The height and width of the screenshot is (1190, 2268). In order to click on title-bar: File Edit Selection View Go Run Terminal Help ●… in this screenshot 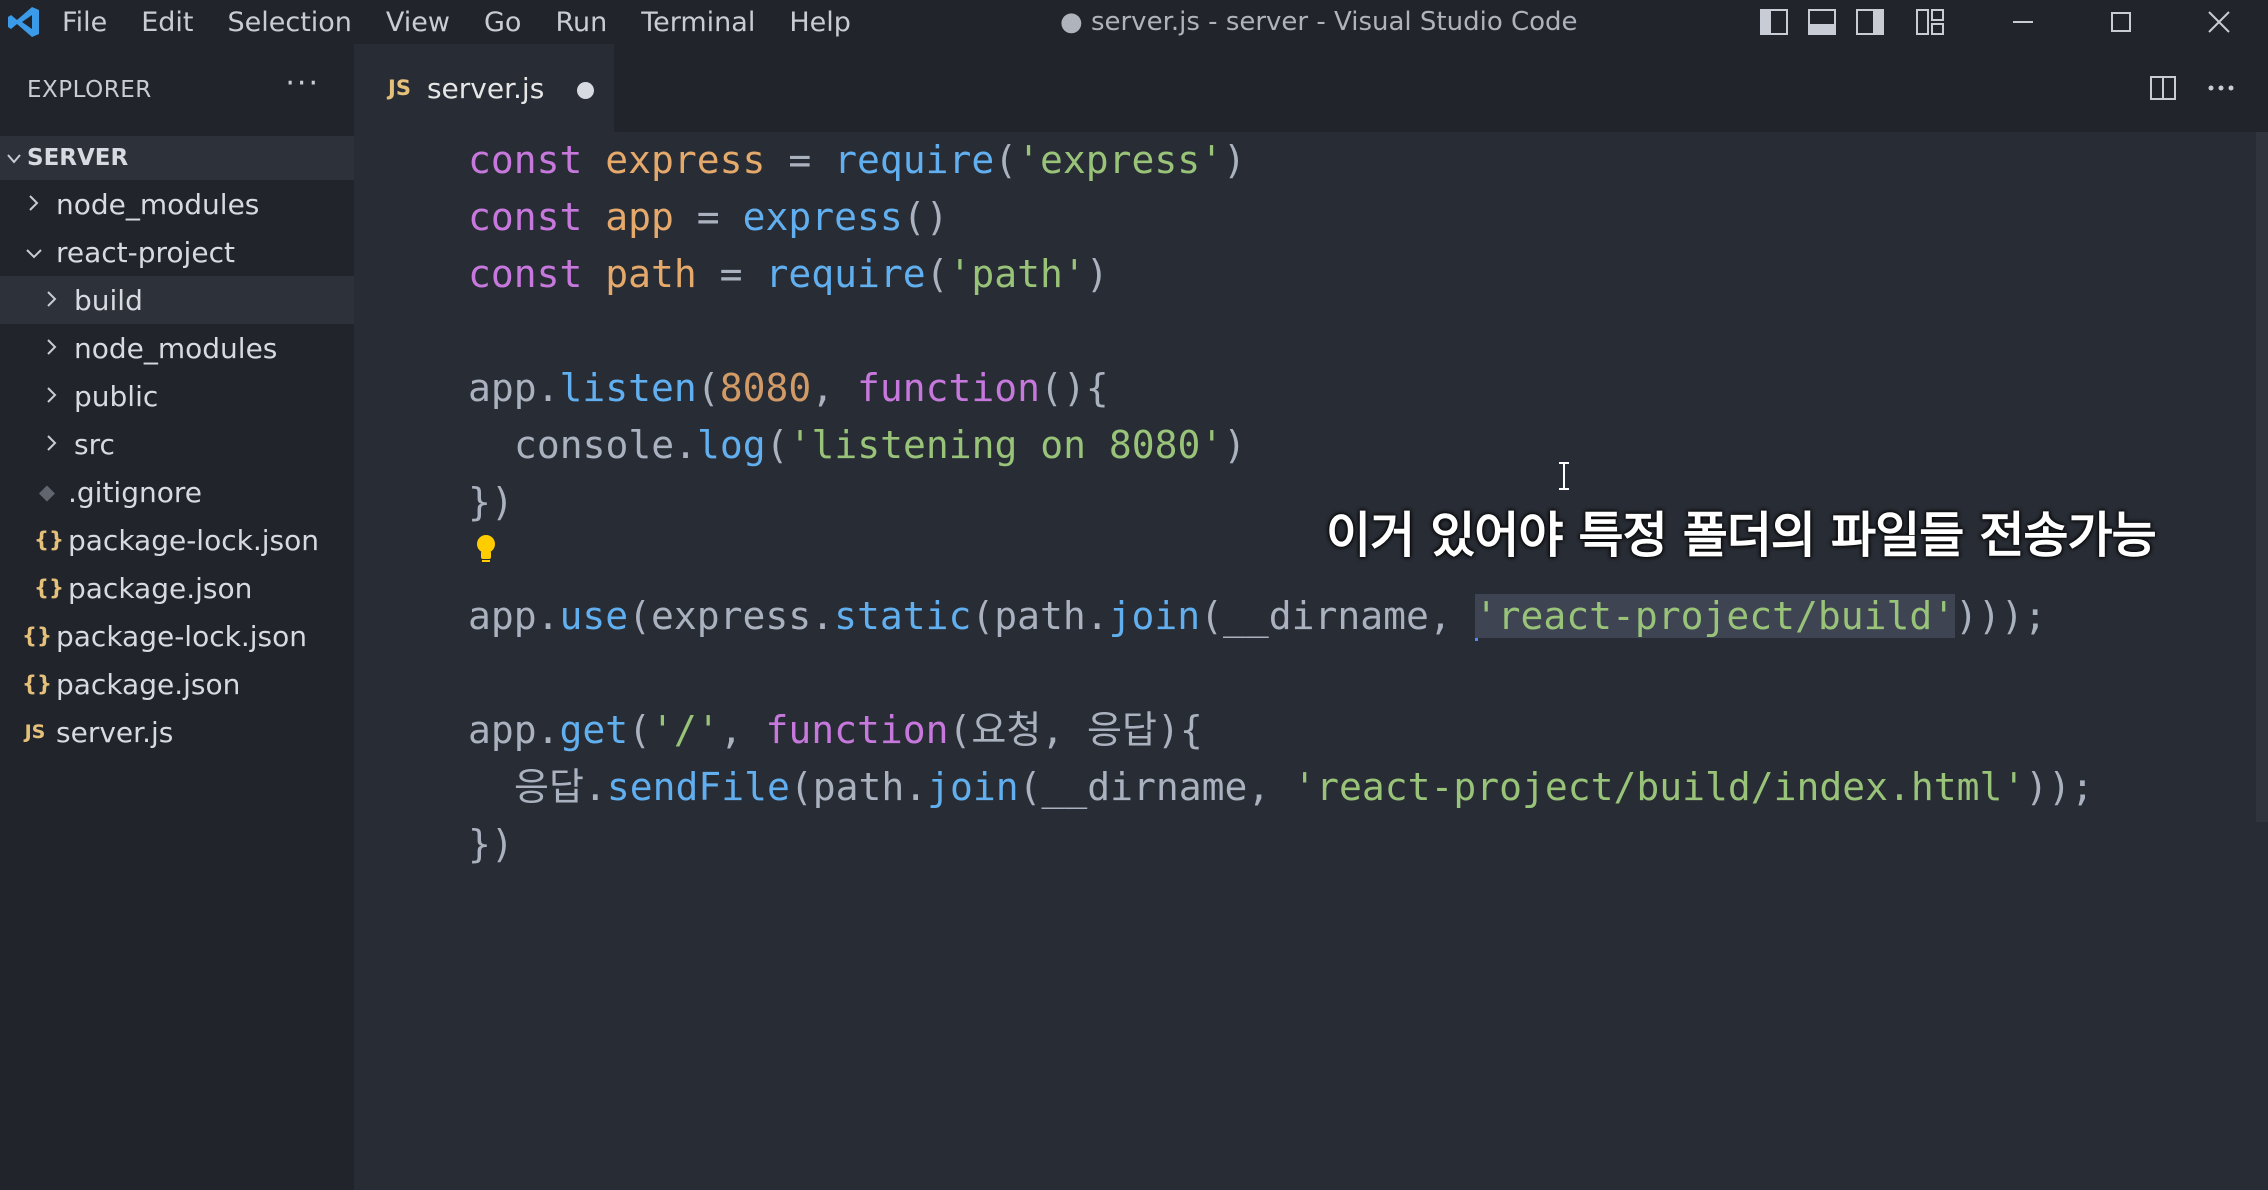, I will do `click(1134, 22)`.